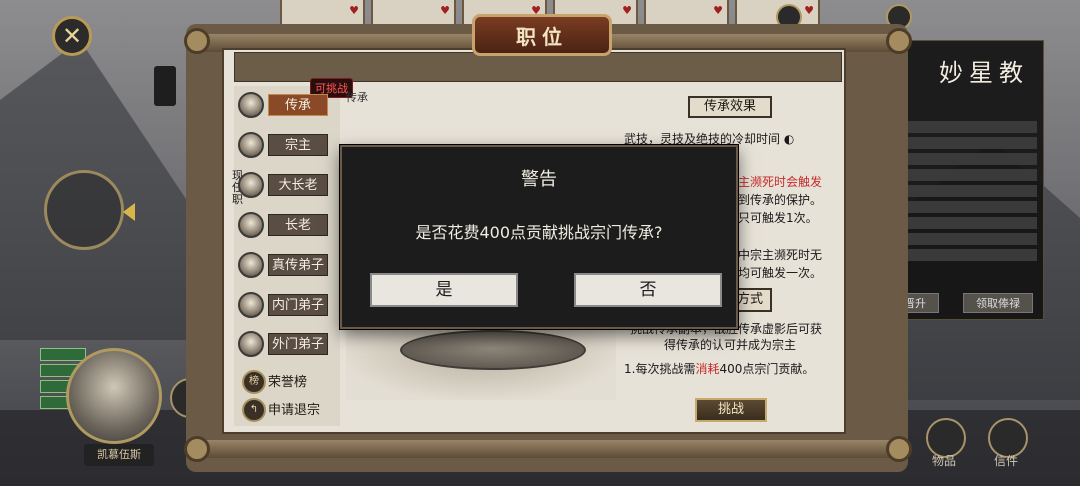 The height and width of the screenshot is (486, 1080). I want to click on sidebar-item-label: 传承, so click(298, 105).